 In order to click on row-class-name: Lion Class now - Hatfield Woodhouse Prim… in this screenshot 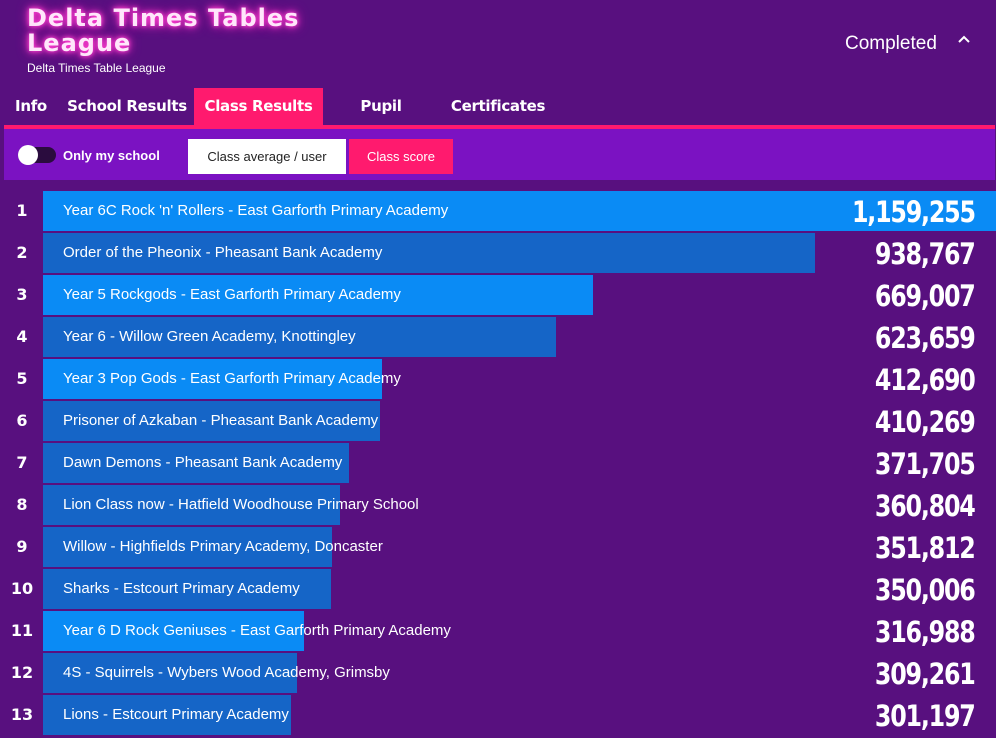, I will do `click(241, 504)`.